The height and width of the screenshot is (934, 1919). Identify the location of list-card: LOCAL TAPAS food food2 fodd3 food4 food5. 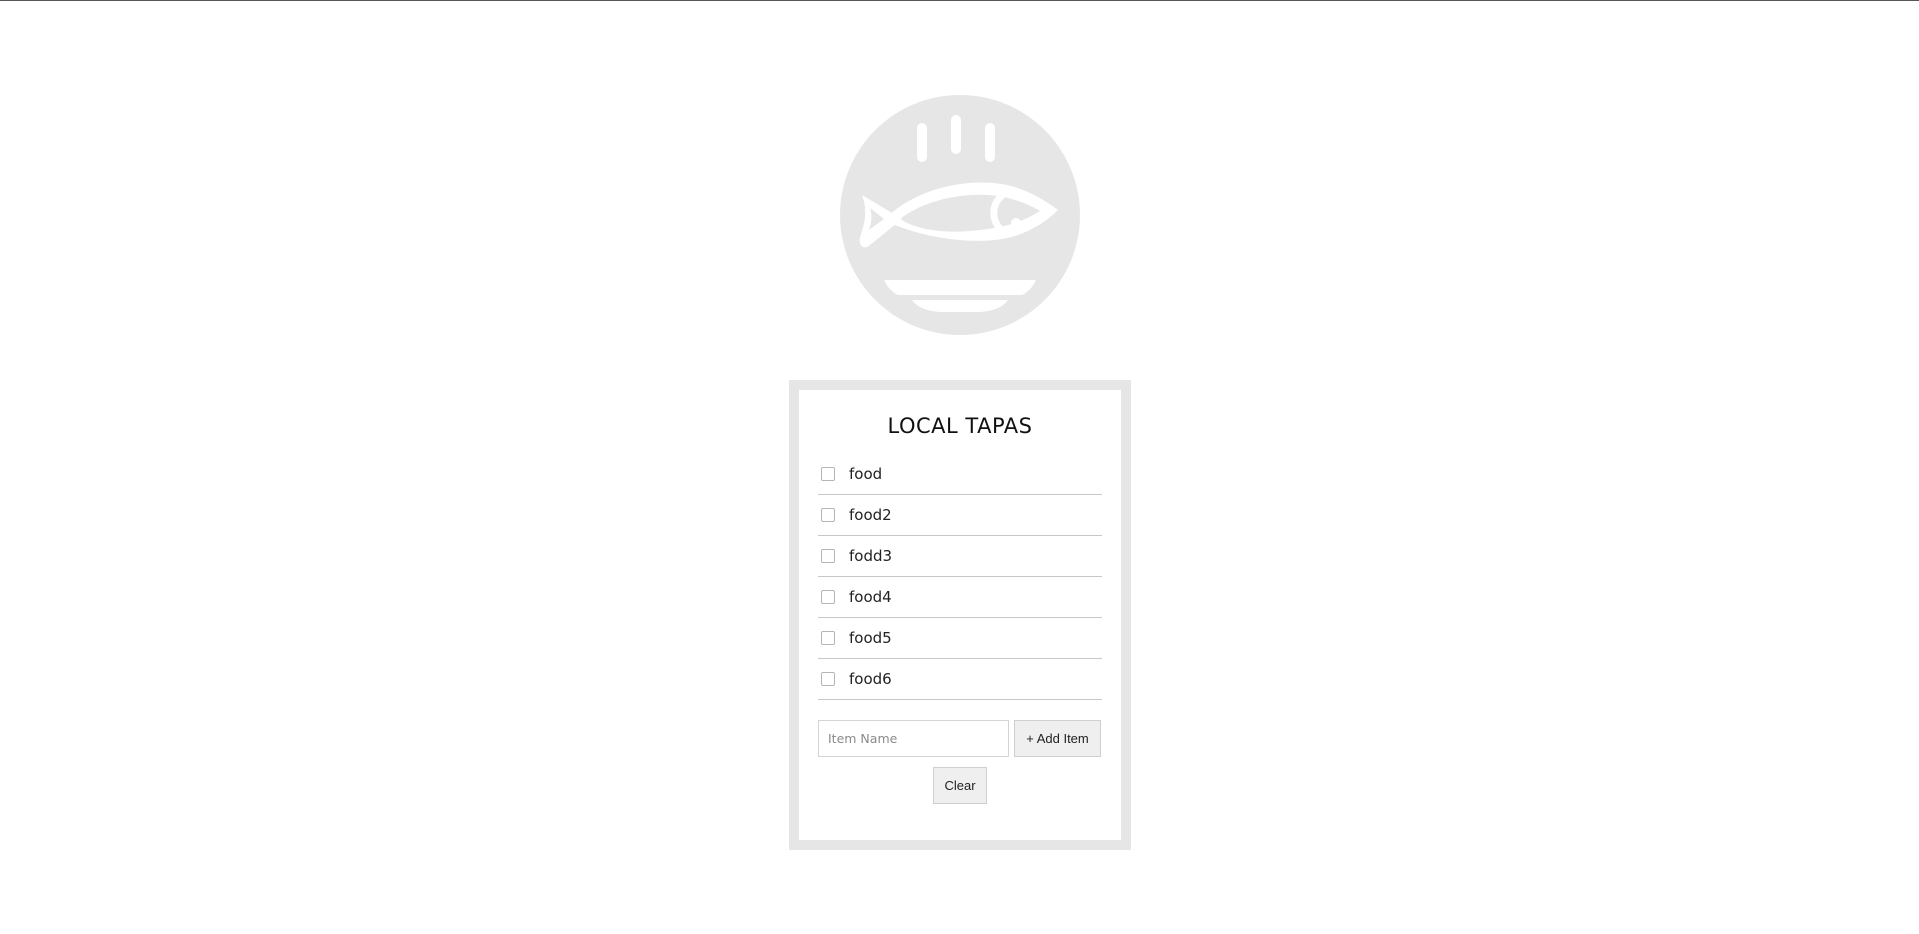
(960, 615).